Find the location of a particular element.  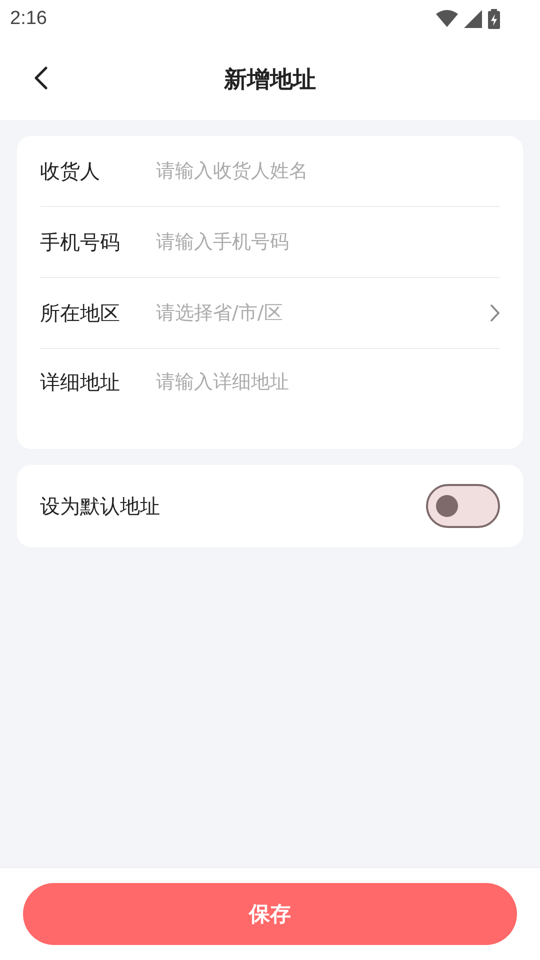

region-picker: 请选择省/市/区 is located at coordinates (328, 313).